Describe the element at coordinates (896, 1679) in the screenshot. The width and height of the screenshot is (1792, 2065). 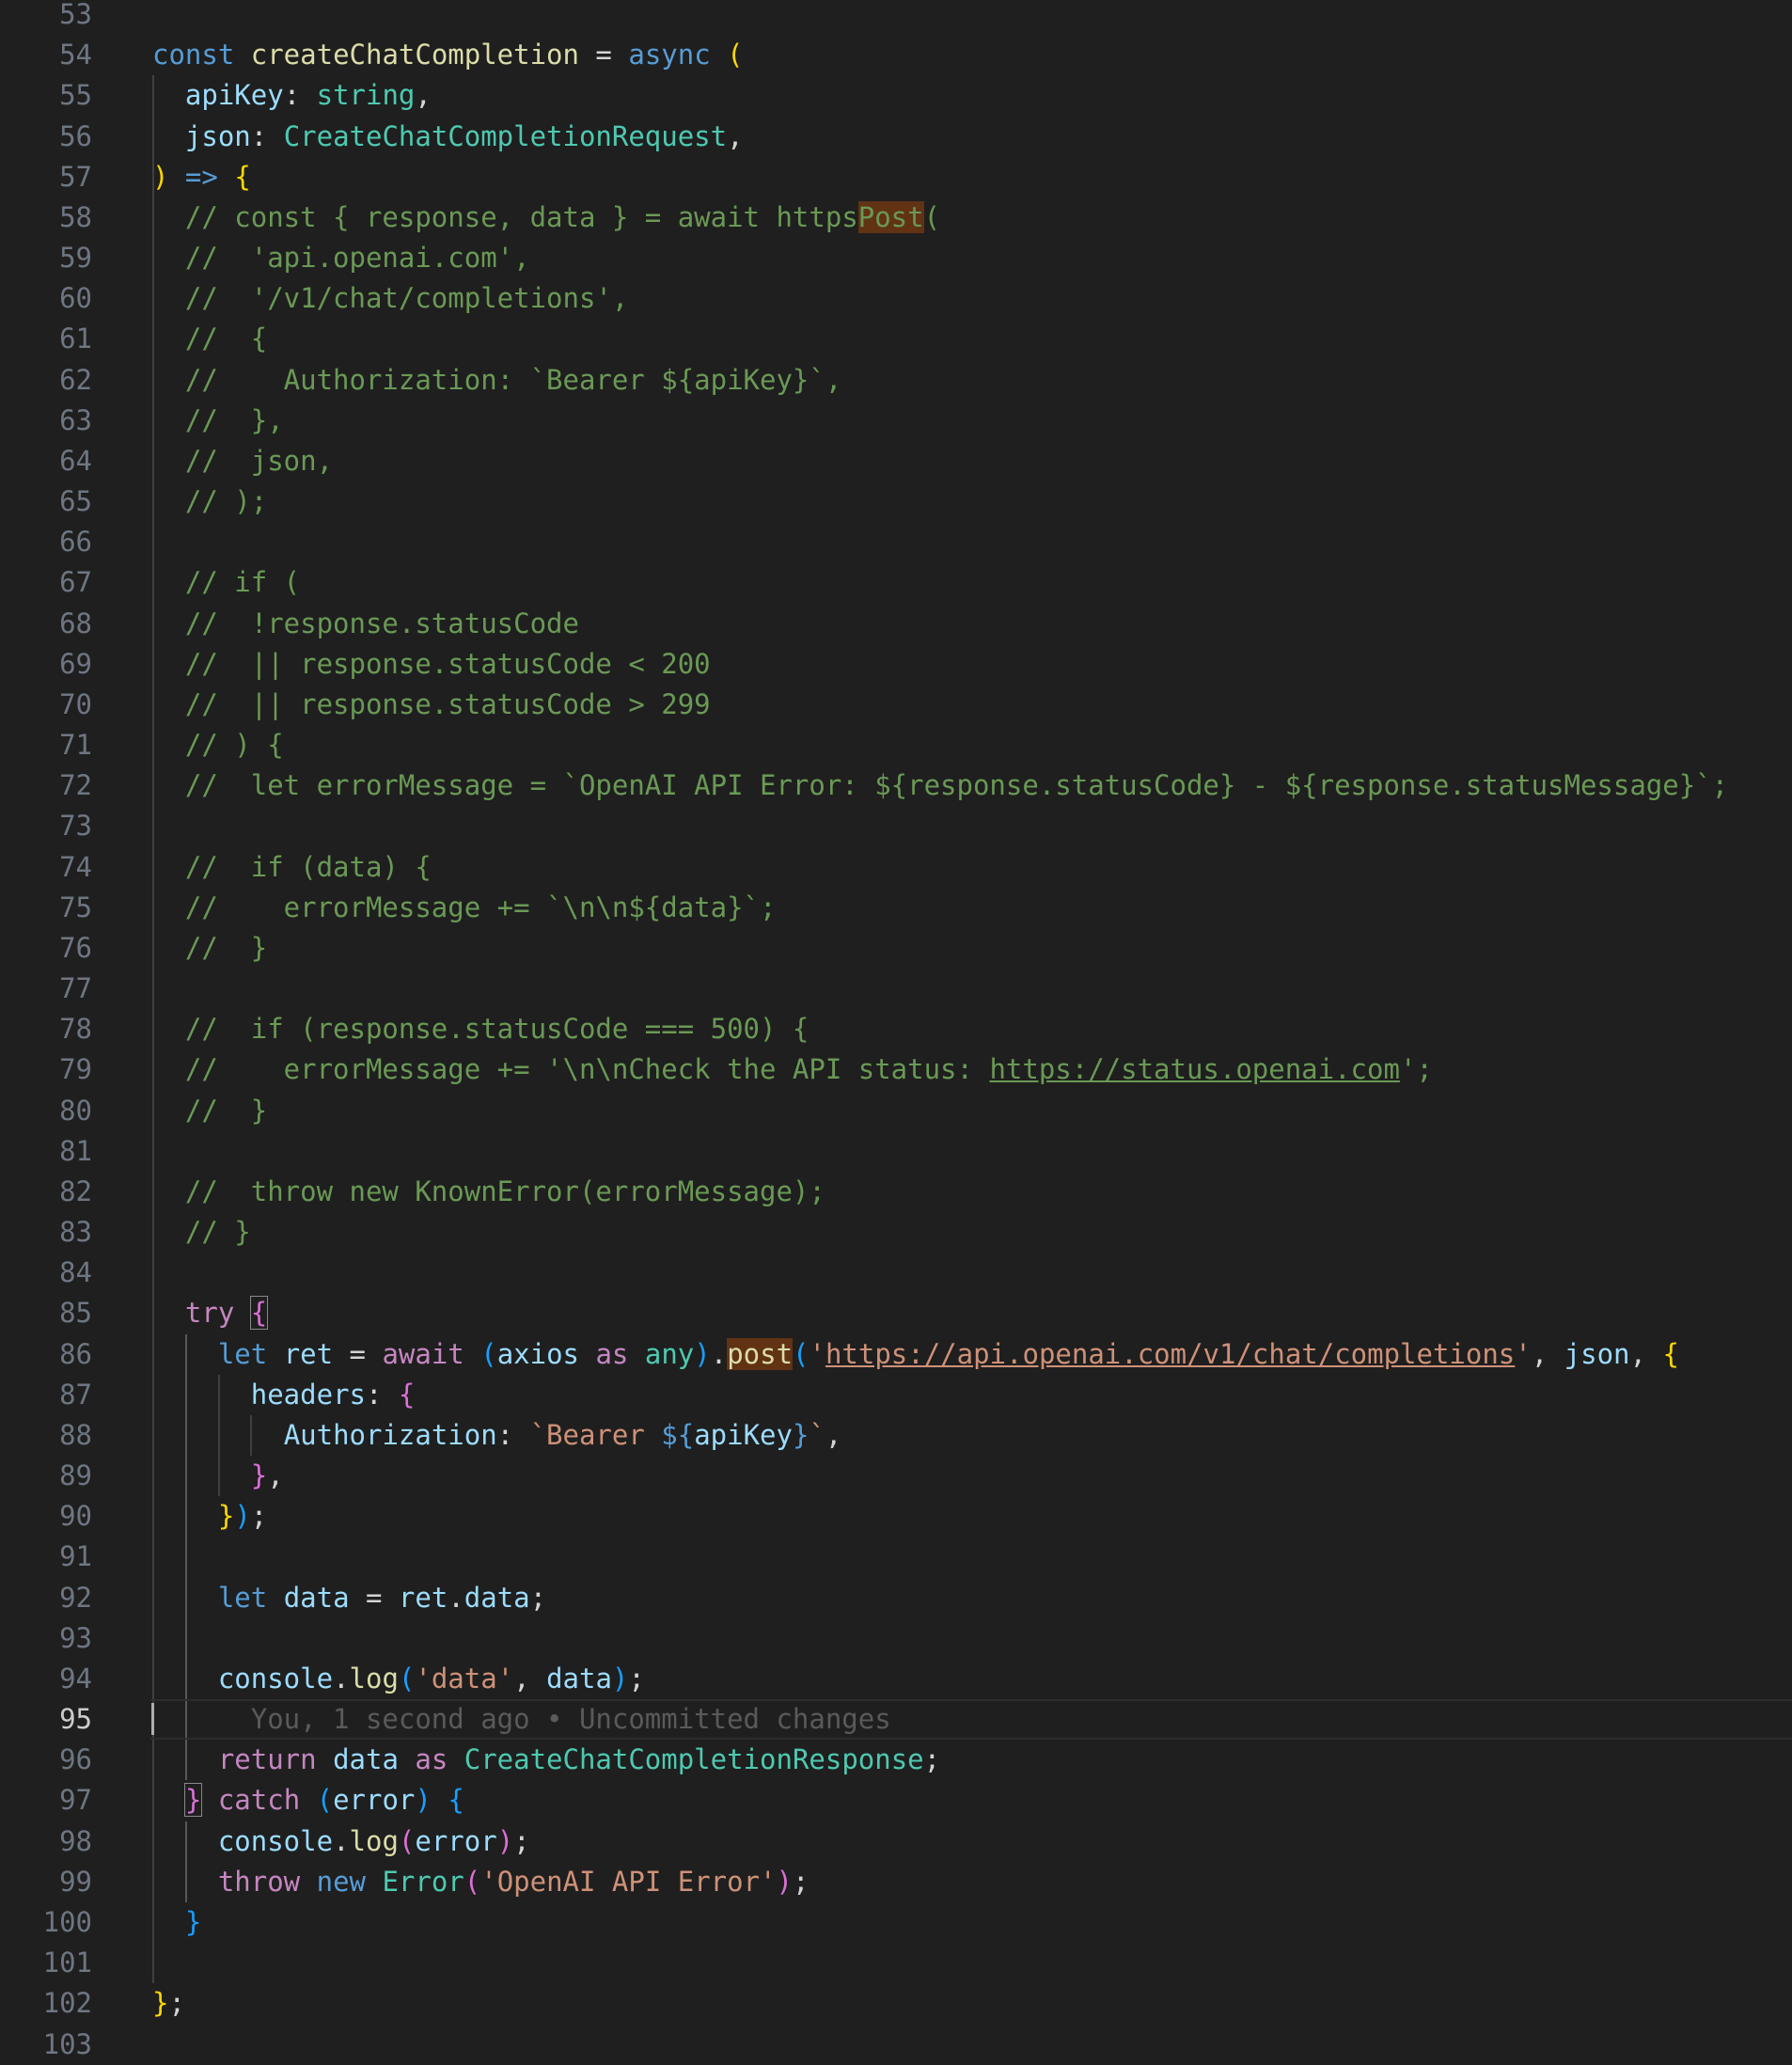
I see `code-line: 94 console.log('data', data);` at that location.